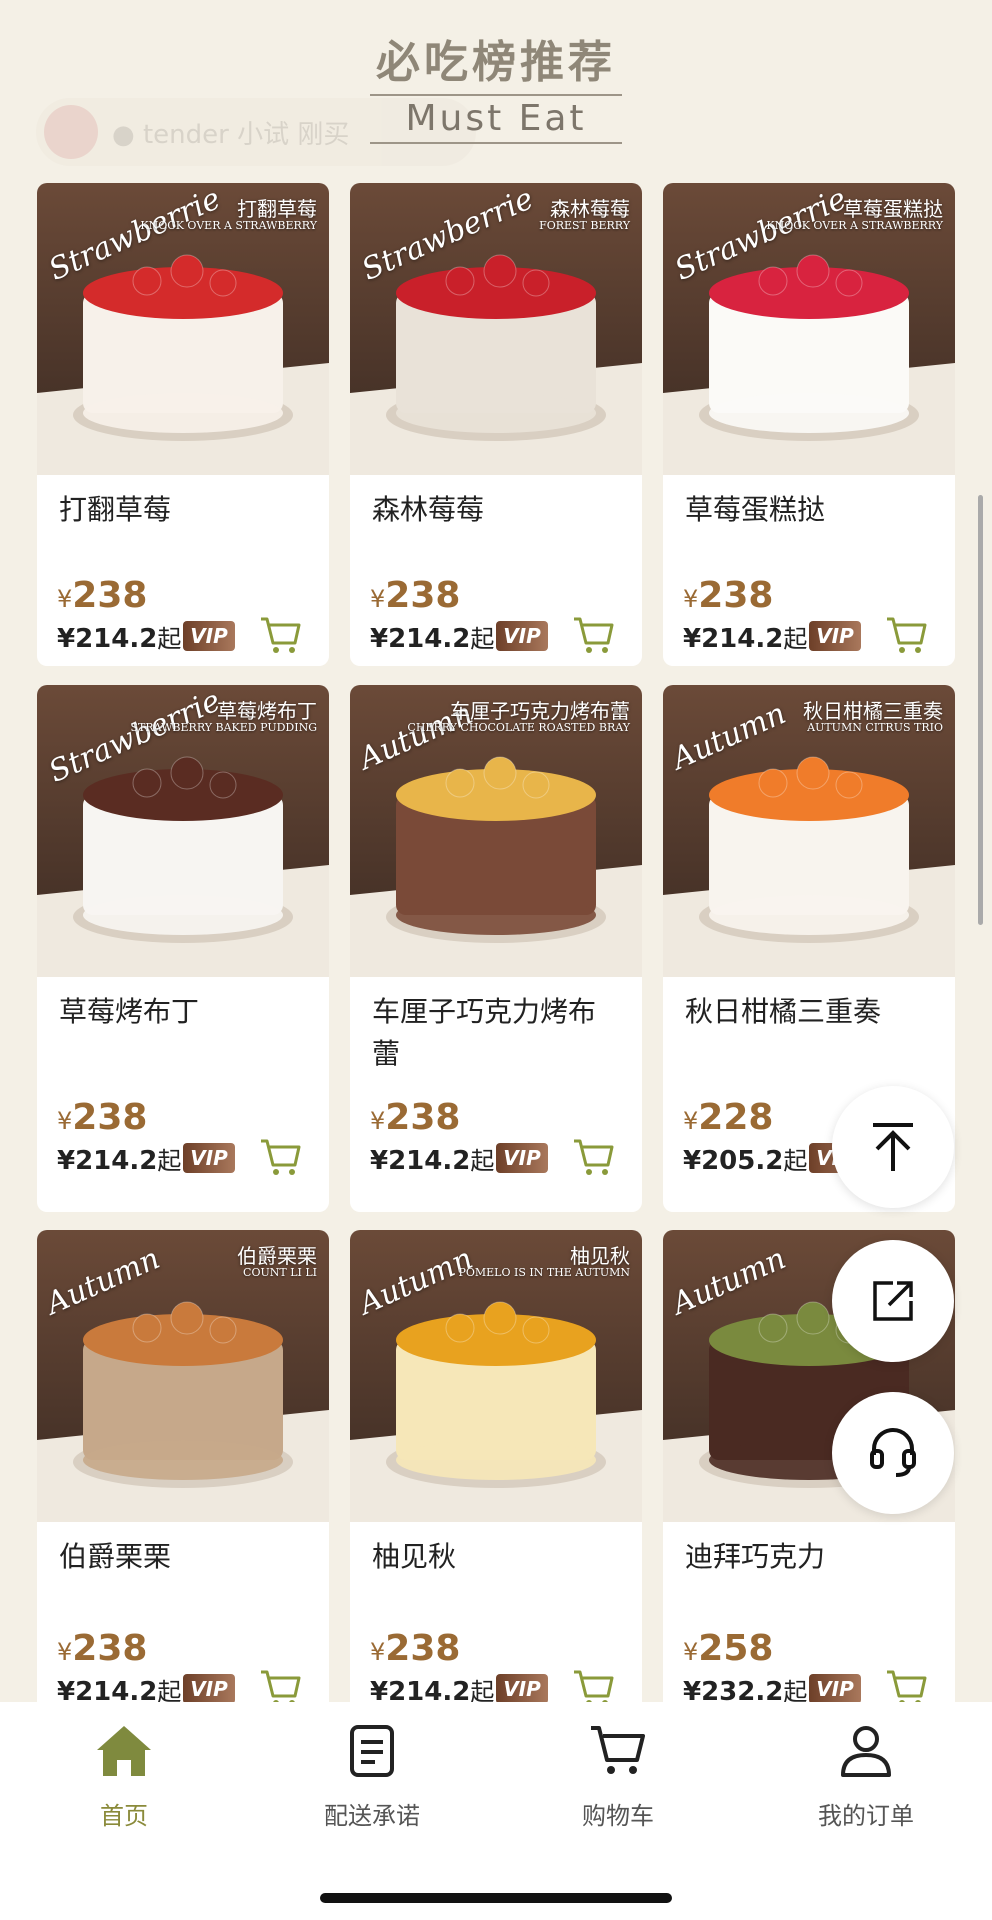 This screenshot has height=1920, width=992. Describe the element at coordinates (497, 1033) in the screenshot. I see `product-name: 车厘子巧克力烤布蕾` at that location.